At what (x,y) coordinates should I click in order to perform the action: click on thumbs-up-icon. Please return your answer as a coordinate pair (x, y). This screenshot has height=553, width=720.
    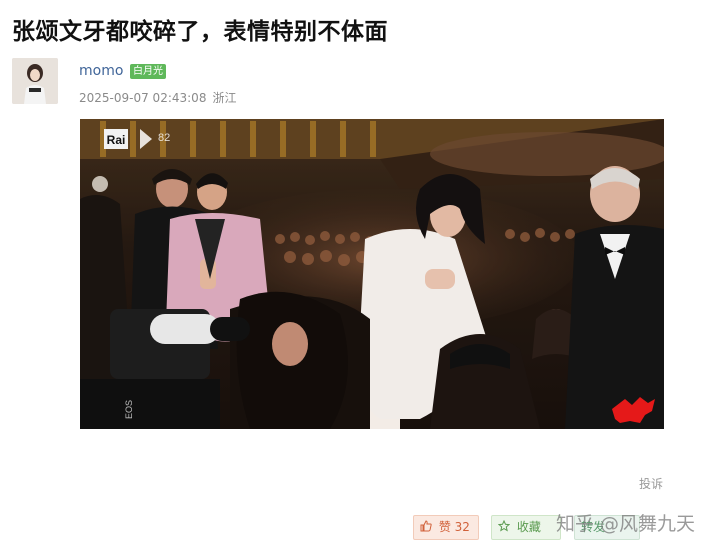
    Looking at the image, I should click on (428, 527).